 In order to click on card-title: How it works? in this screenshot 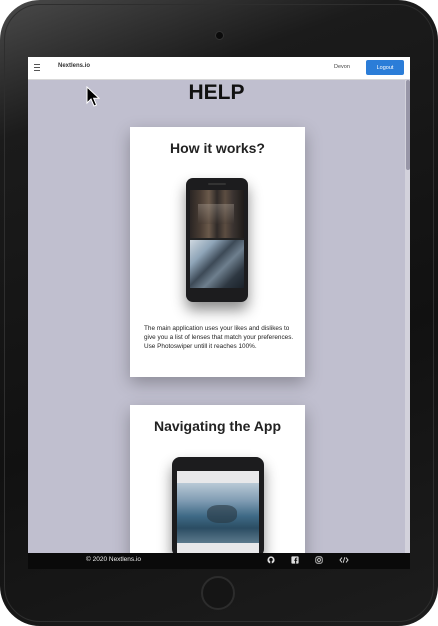, I will do `click(217, 148)`.